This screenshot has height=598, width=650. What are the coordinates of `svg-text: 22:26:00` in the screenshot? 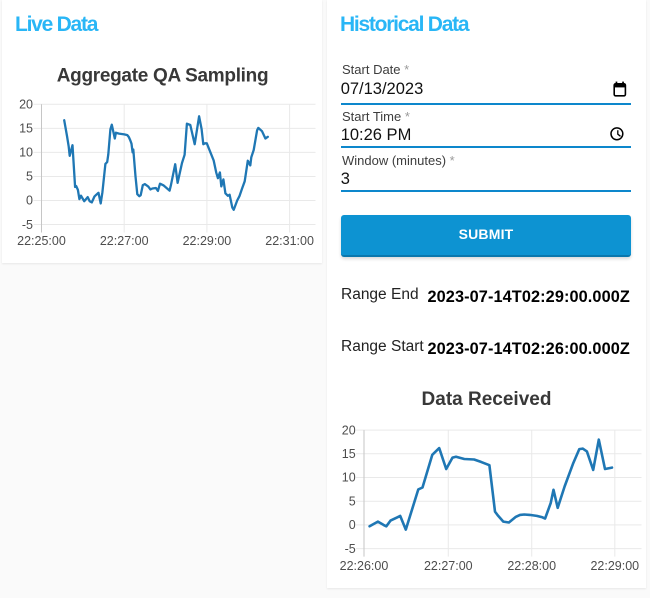 It's located at (363, 566).